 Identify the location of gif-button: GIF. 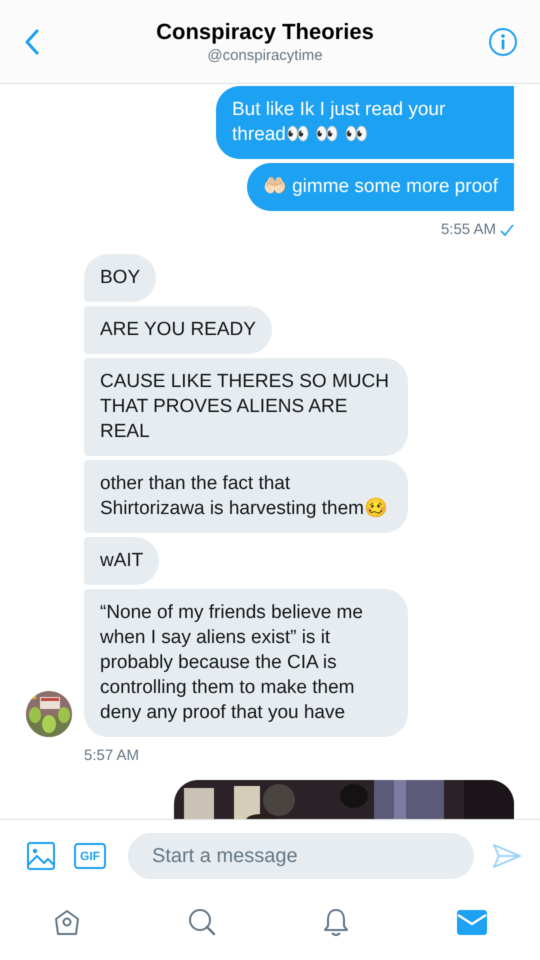
(90, 856).